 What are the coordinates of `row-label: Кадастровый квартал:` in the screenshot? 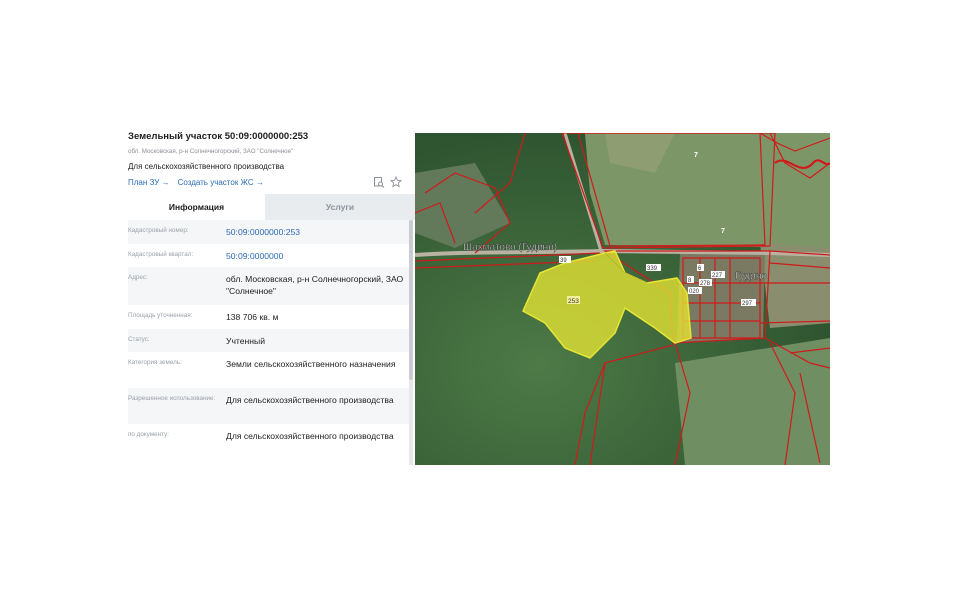 It's located at (161, 254).